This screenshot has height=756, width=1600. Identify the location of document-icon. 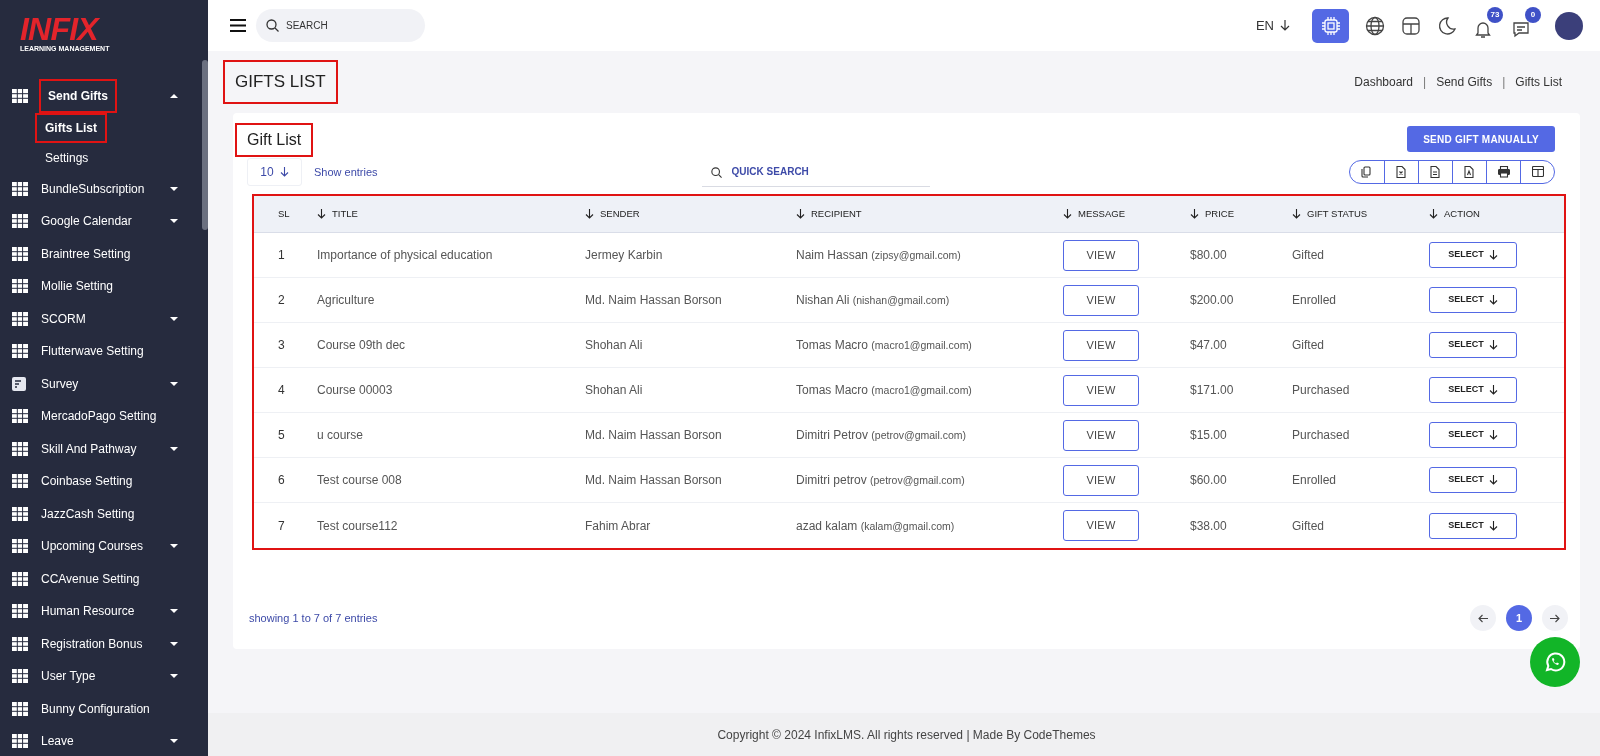
(19, 383).